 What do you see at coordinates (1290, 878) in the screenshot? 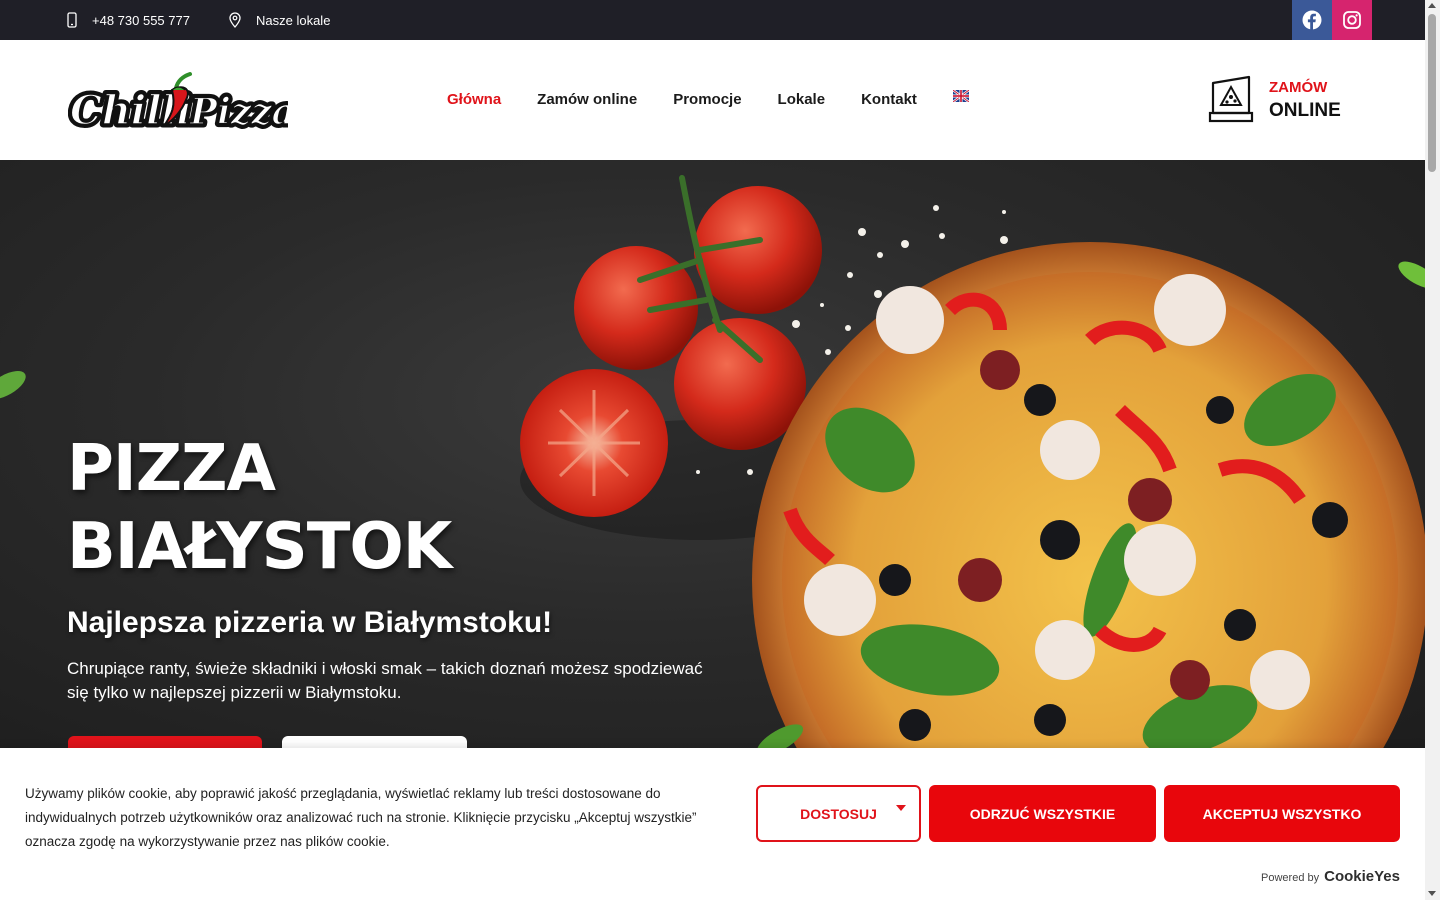
I see `powered-by-label: Powered by` at bounding box center [1290, 878].